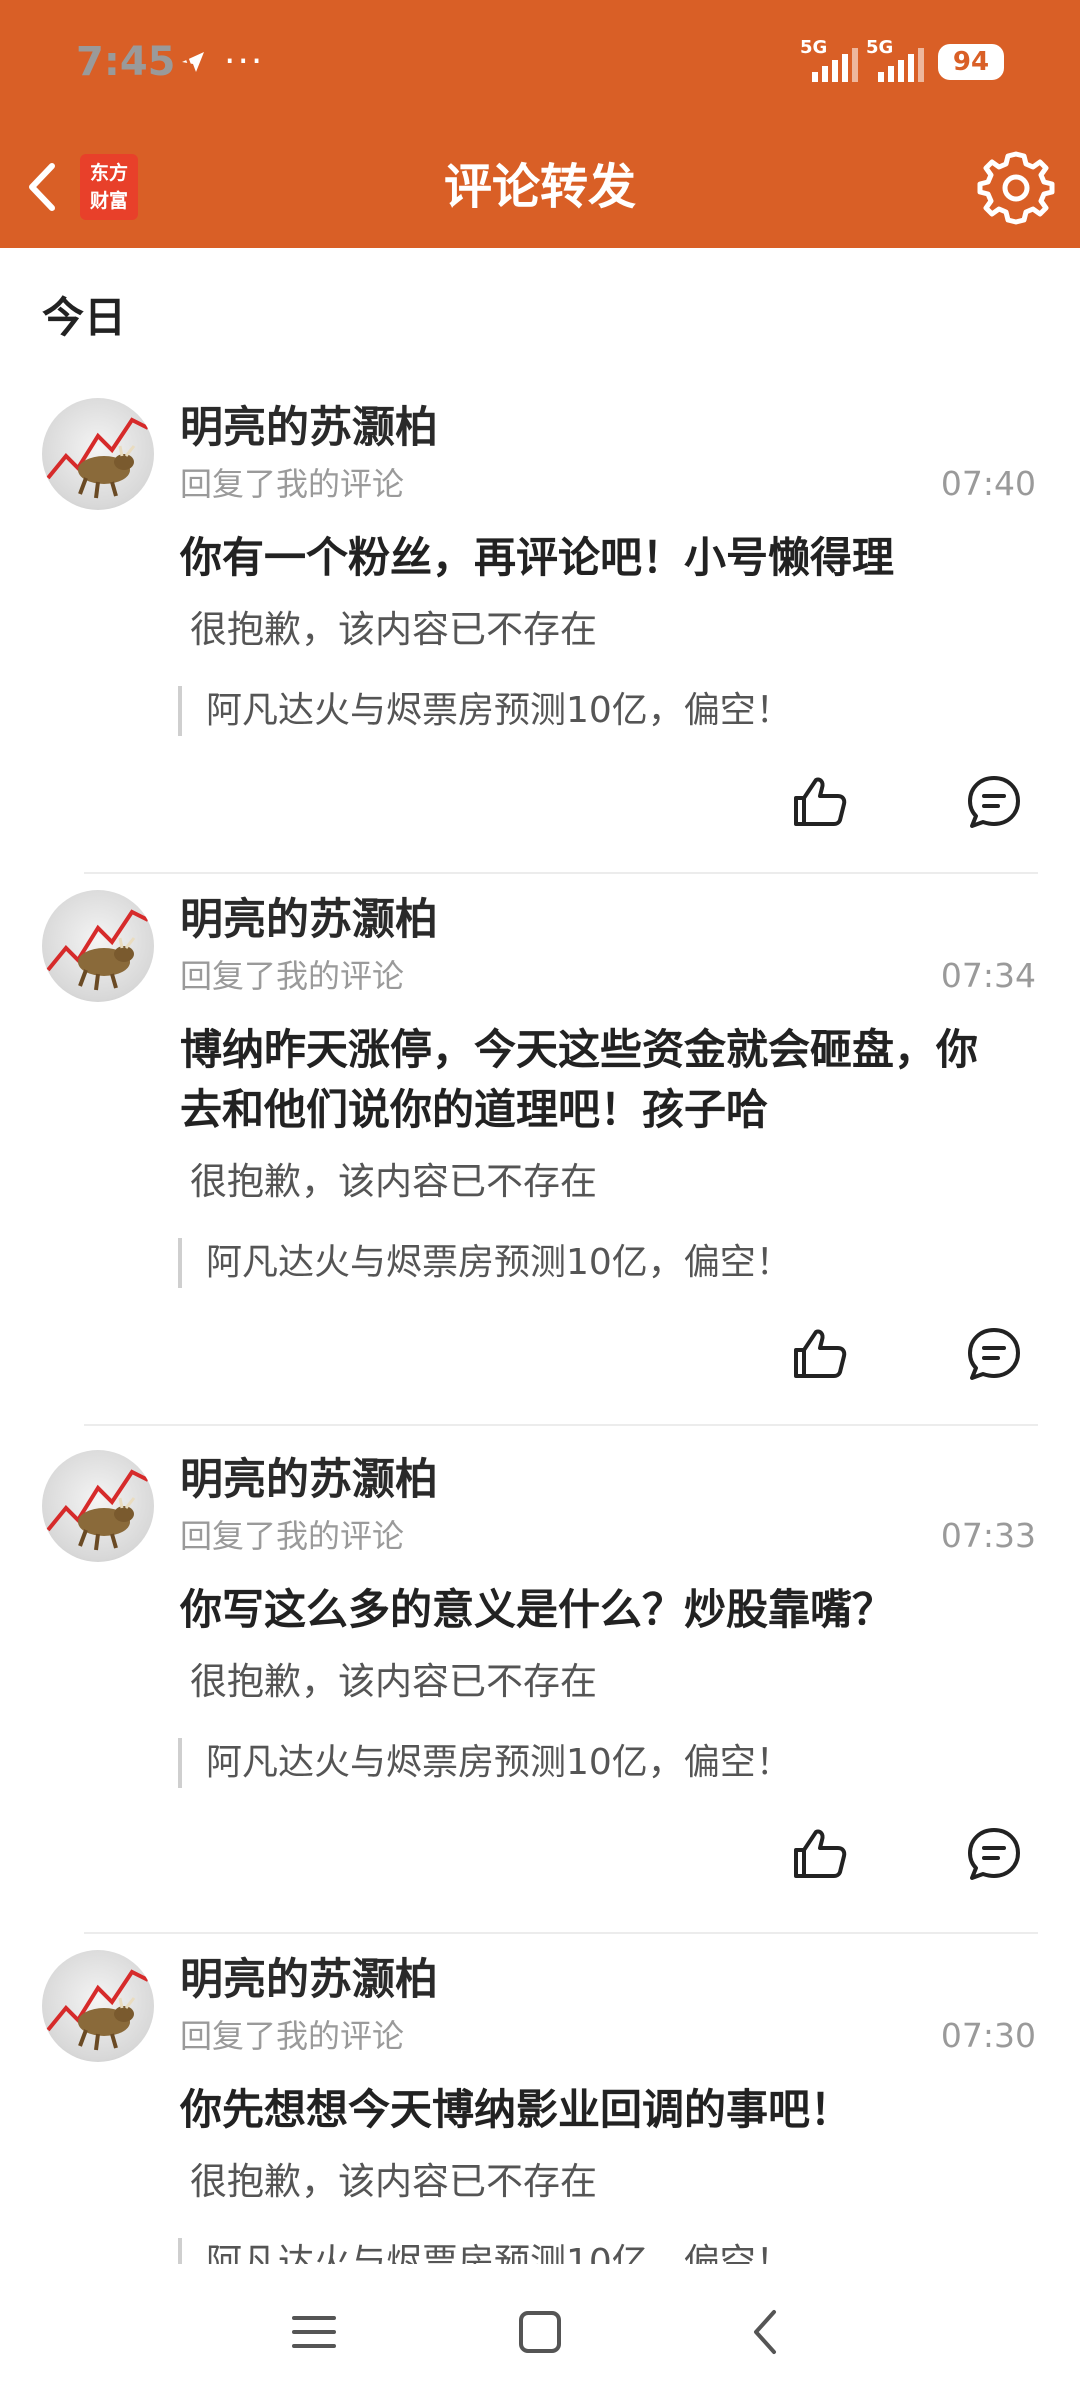 The height and width of the screenshot is (2400, 1080). What do you see at coordinates (109, 187) in the screenshot?
I see `app-logo: 东方 财富` at bounding box center [109, 187].